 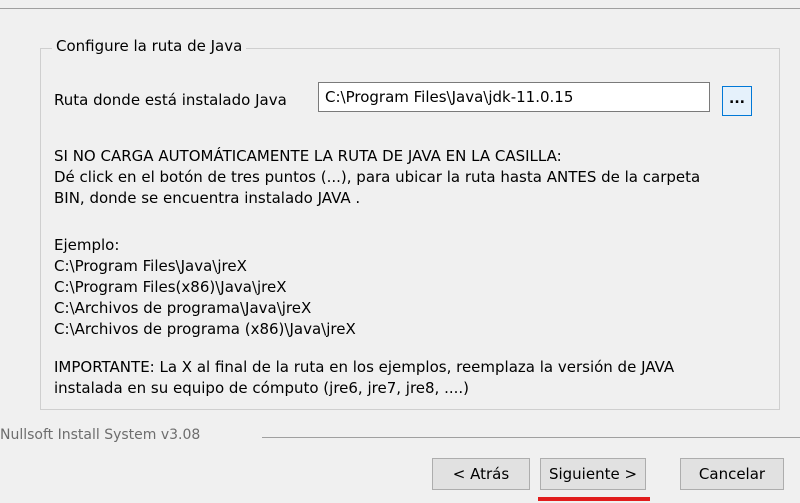 I want to click on groupbox-title: Configure la ruta de Java, so click(x=149, y=46).